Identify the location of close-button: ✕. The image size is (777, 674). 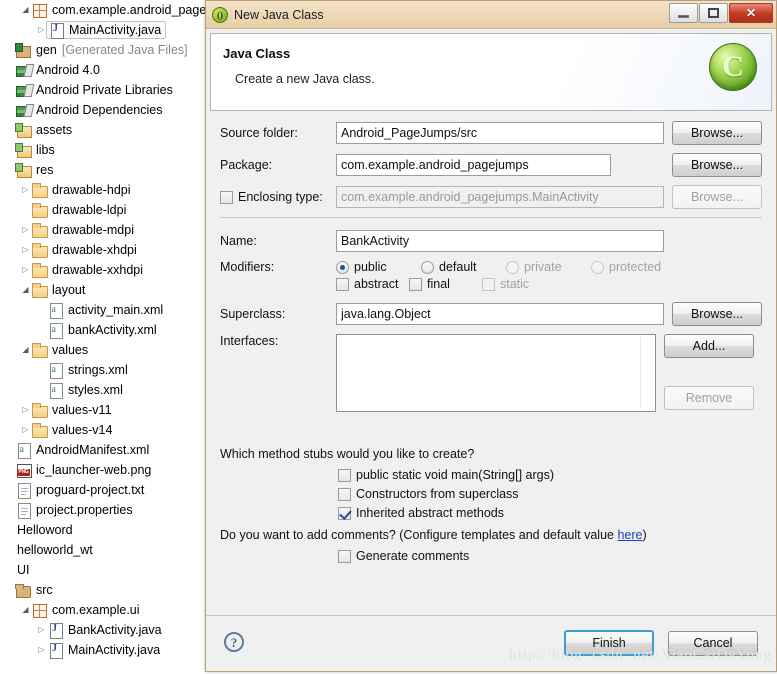
(751, 13).